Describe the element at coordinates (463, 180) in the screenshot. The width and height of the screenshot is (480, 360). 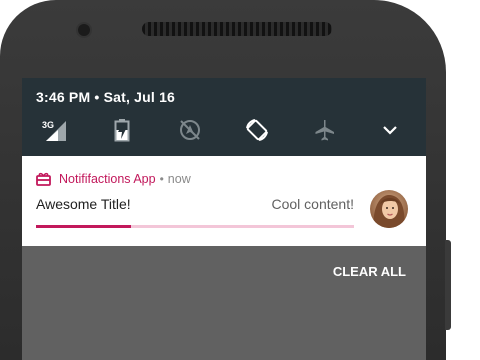
I see `background-margin` at that location.